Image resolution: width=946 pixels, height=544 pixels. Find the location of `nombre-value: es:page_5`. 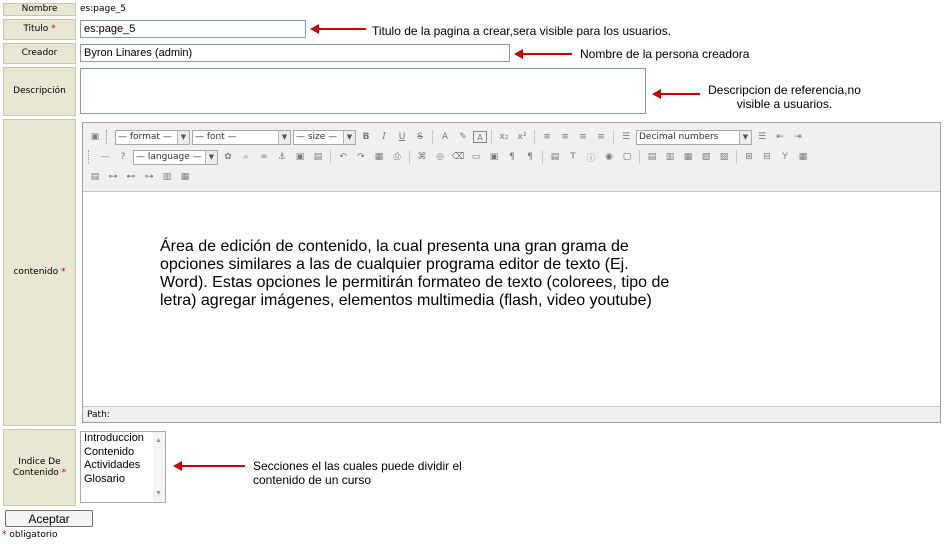

nombre-value: es:page_5 is located at coordinates (103, 9).